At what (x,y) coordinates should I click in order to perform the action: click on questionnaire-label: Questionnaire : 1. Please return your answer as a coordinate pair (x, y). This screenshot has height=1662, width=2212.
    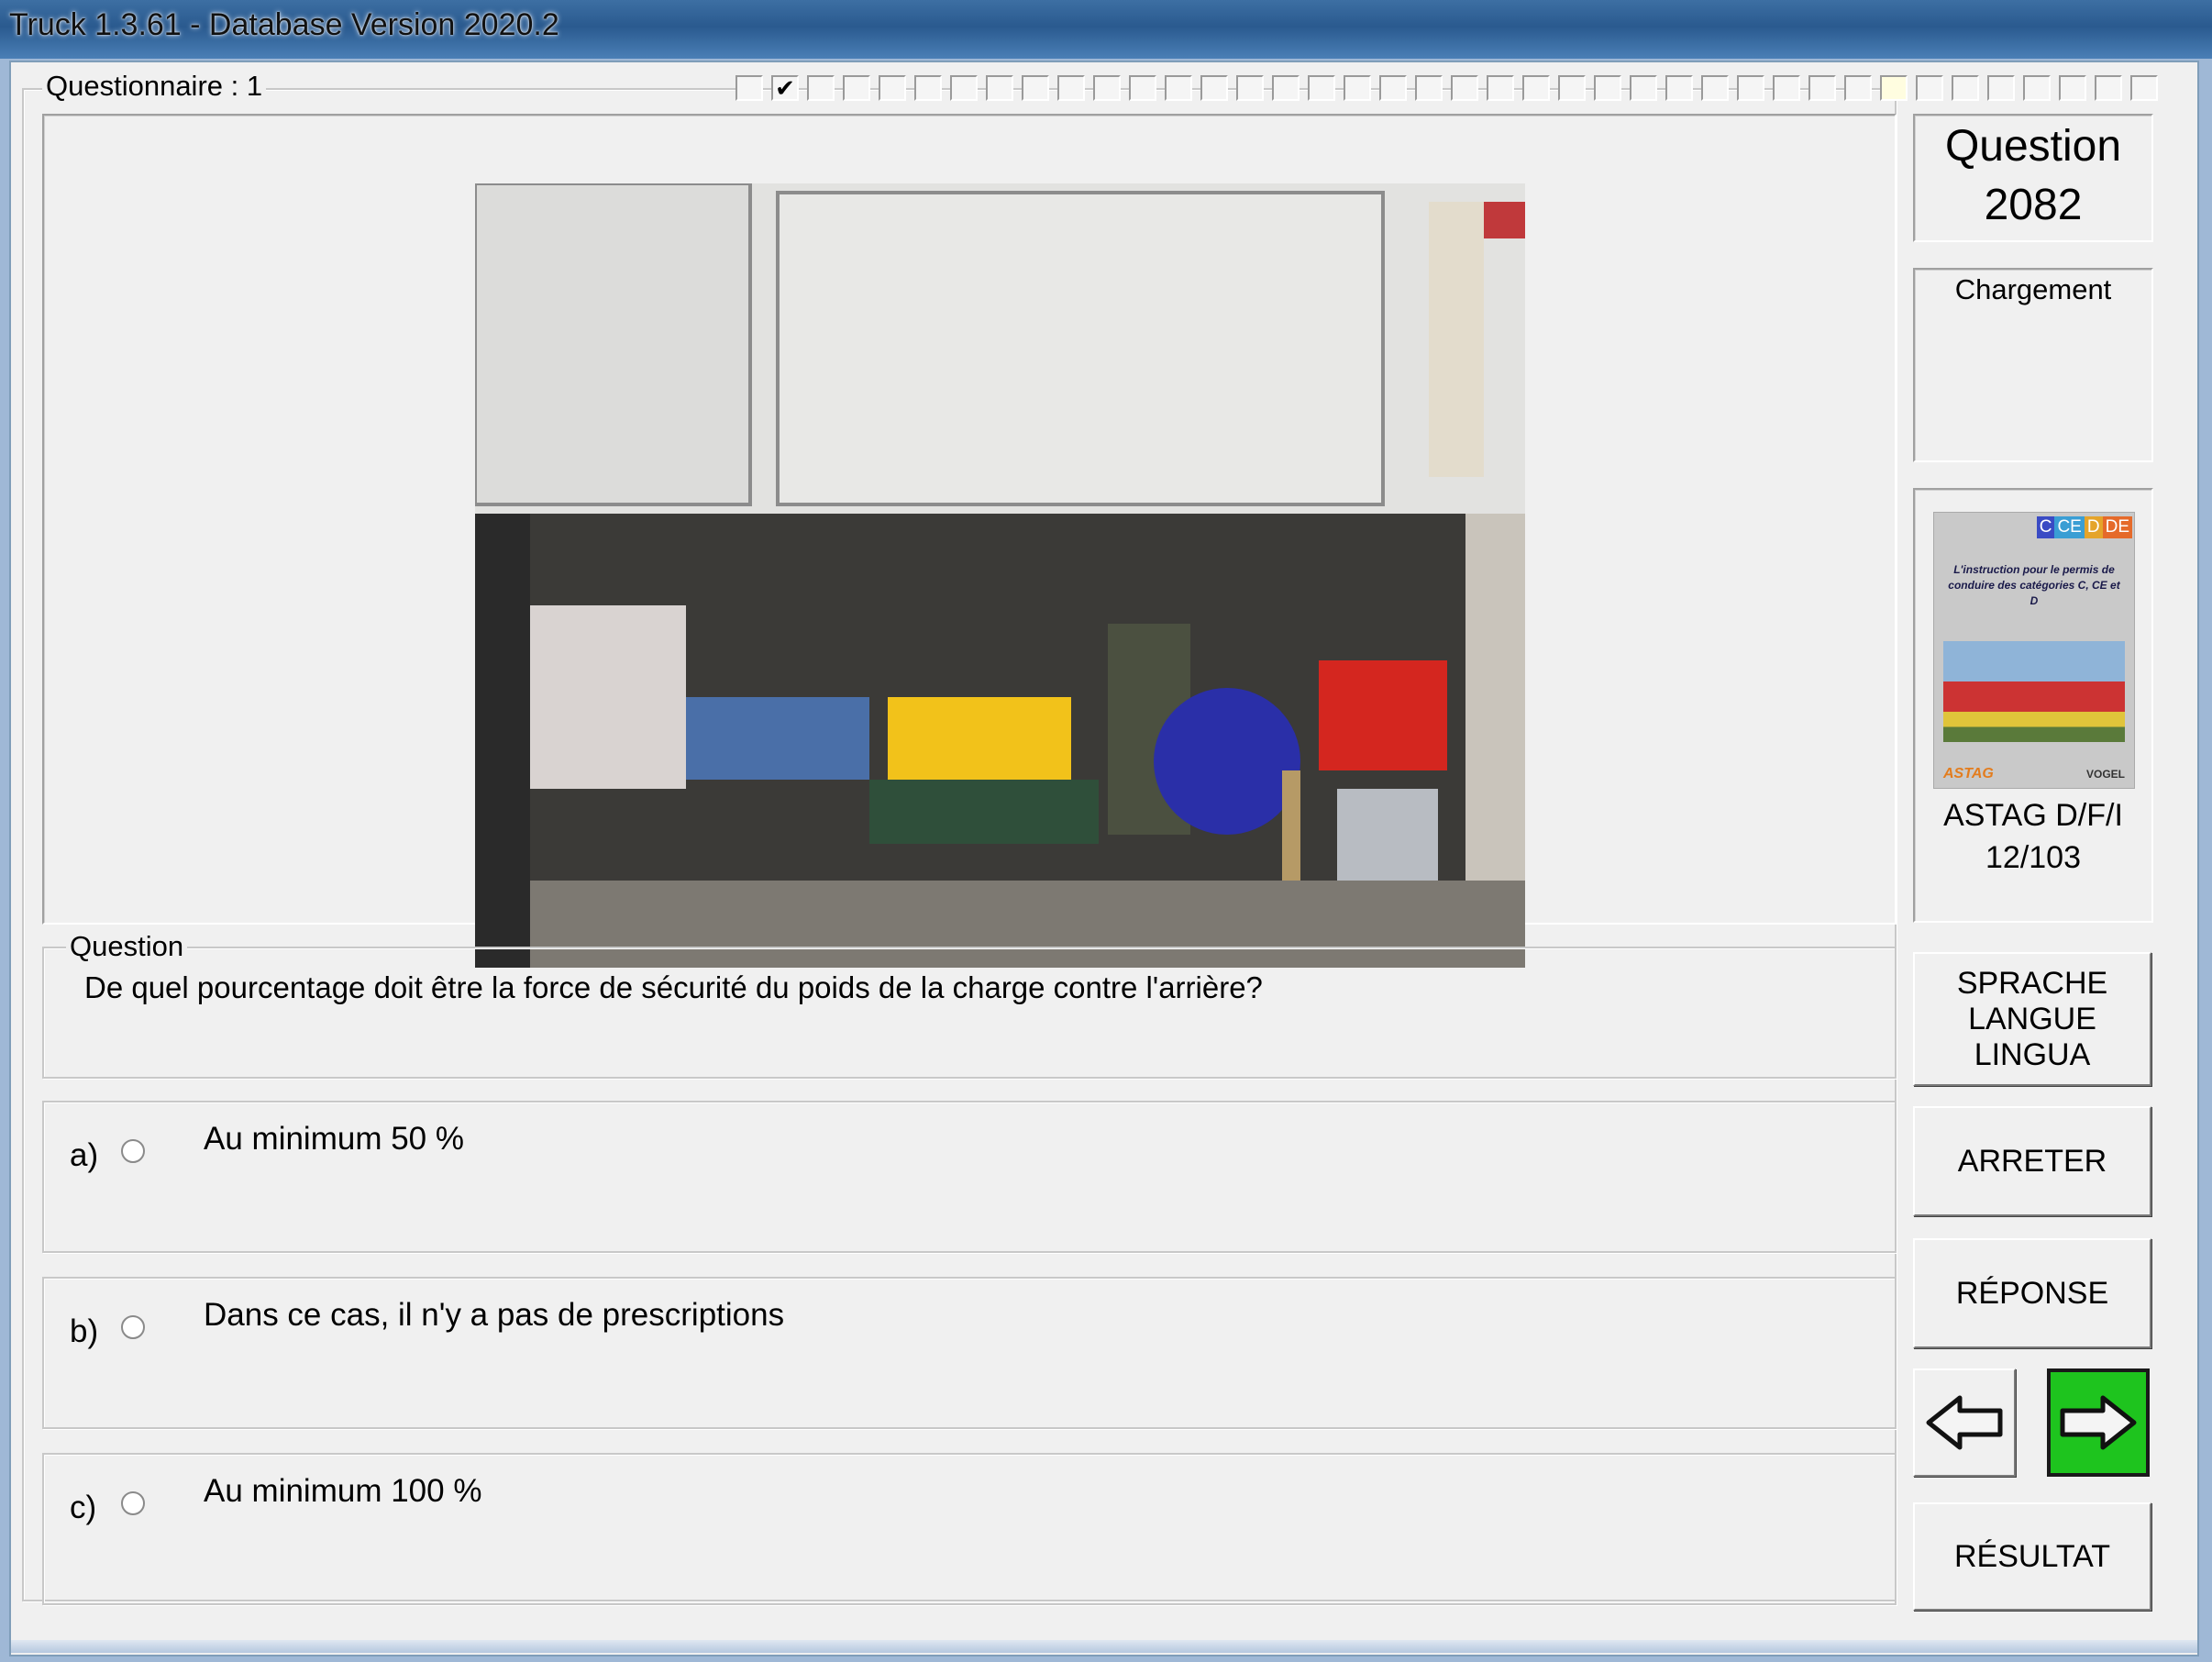
    Looking at the image, I should click on (154, 86).